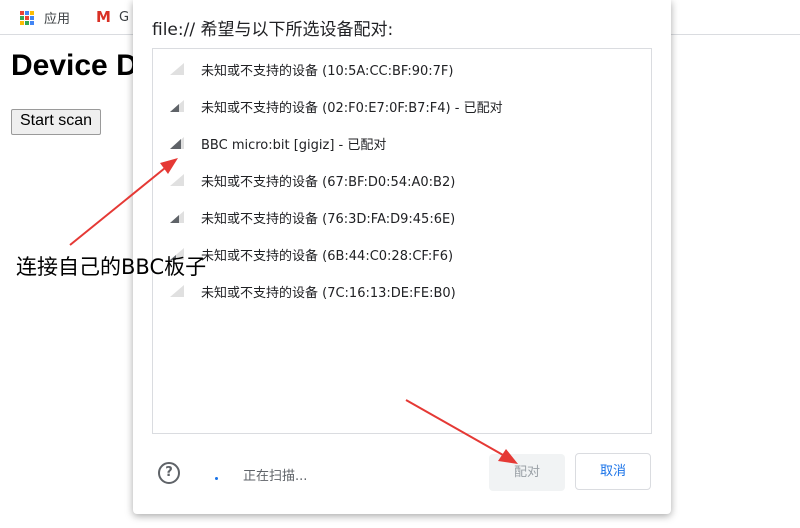 The image size is (800, 528). I want to click on annotation-text: 连接自己的BBC板子, so click(111, 267).